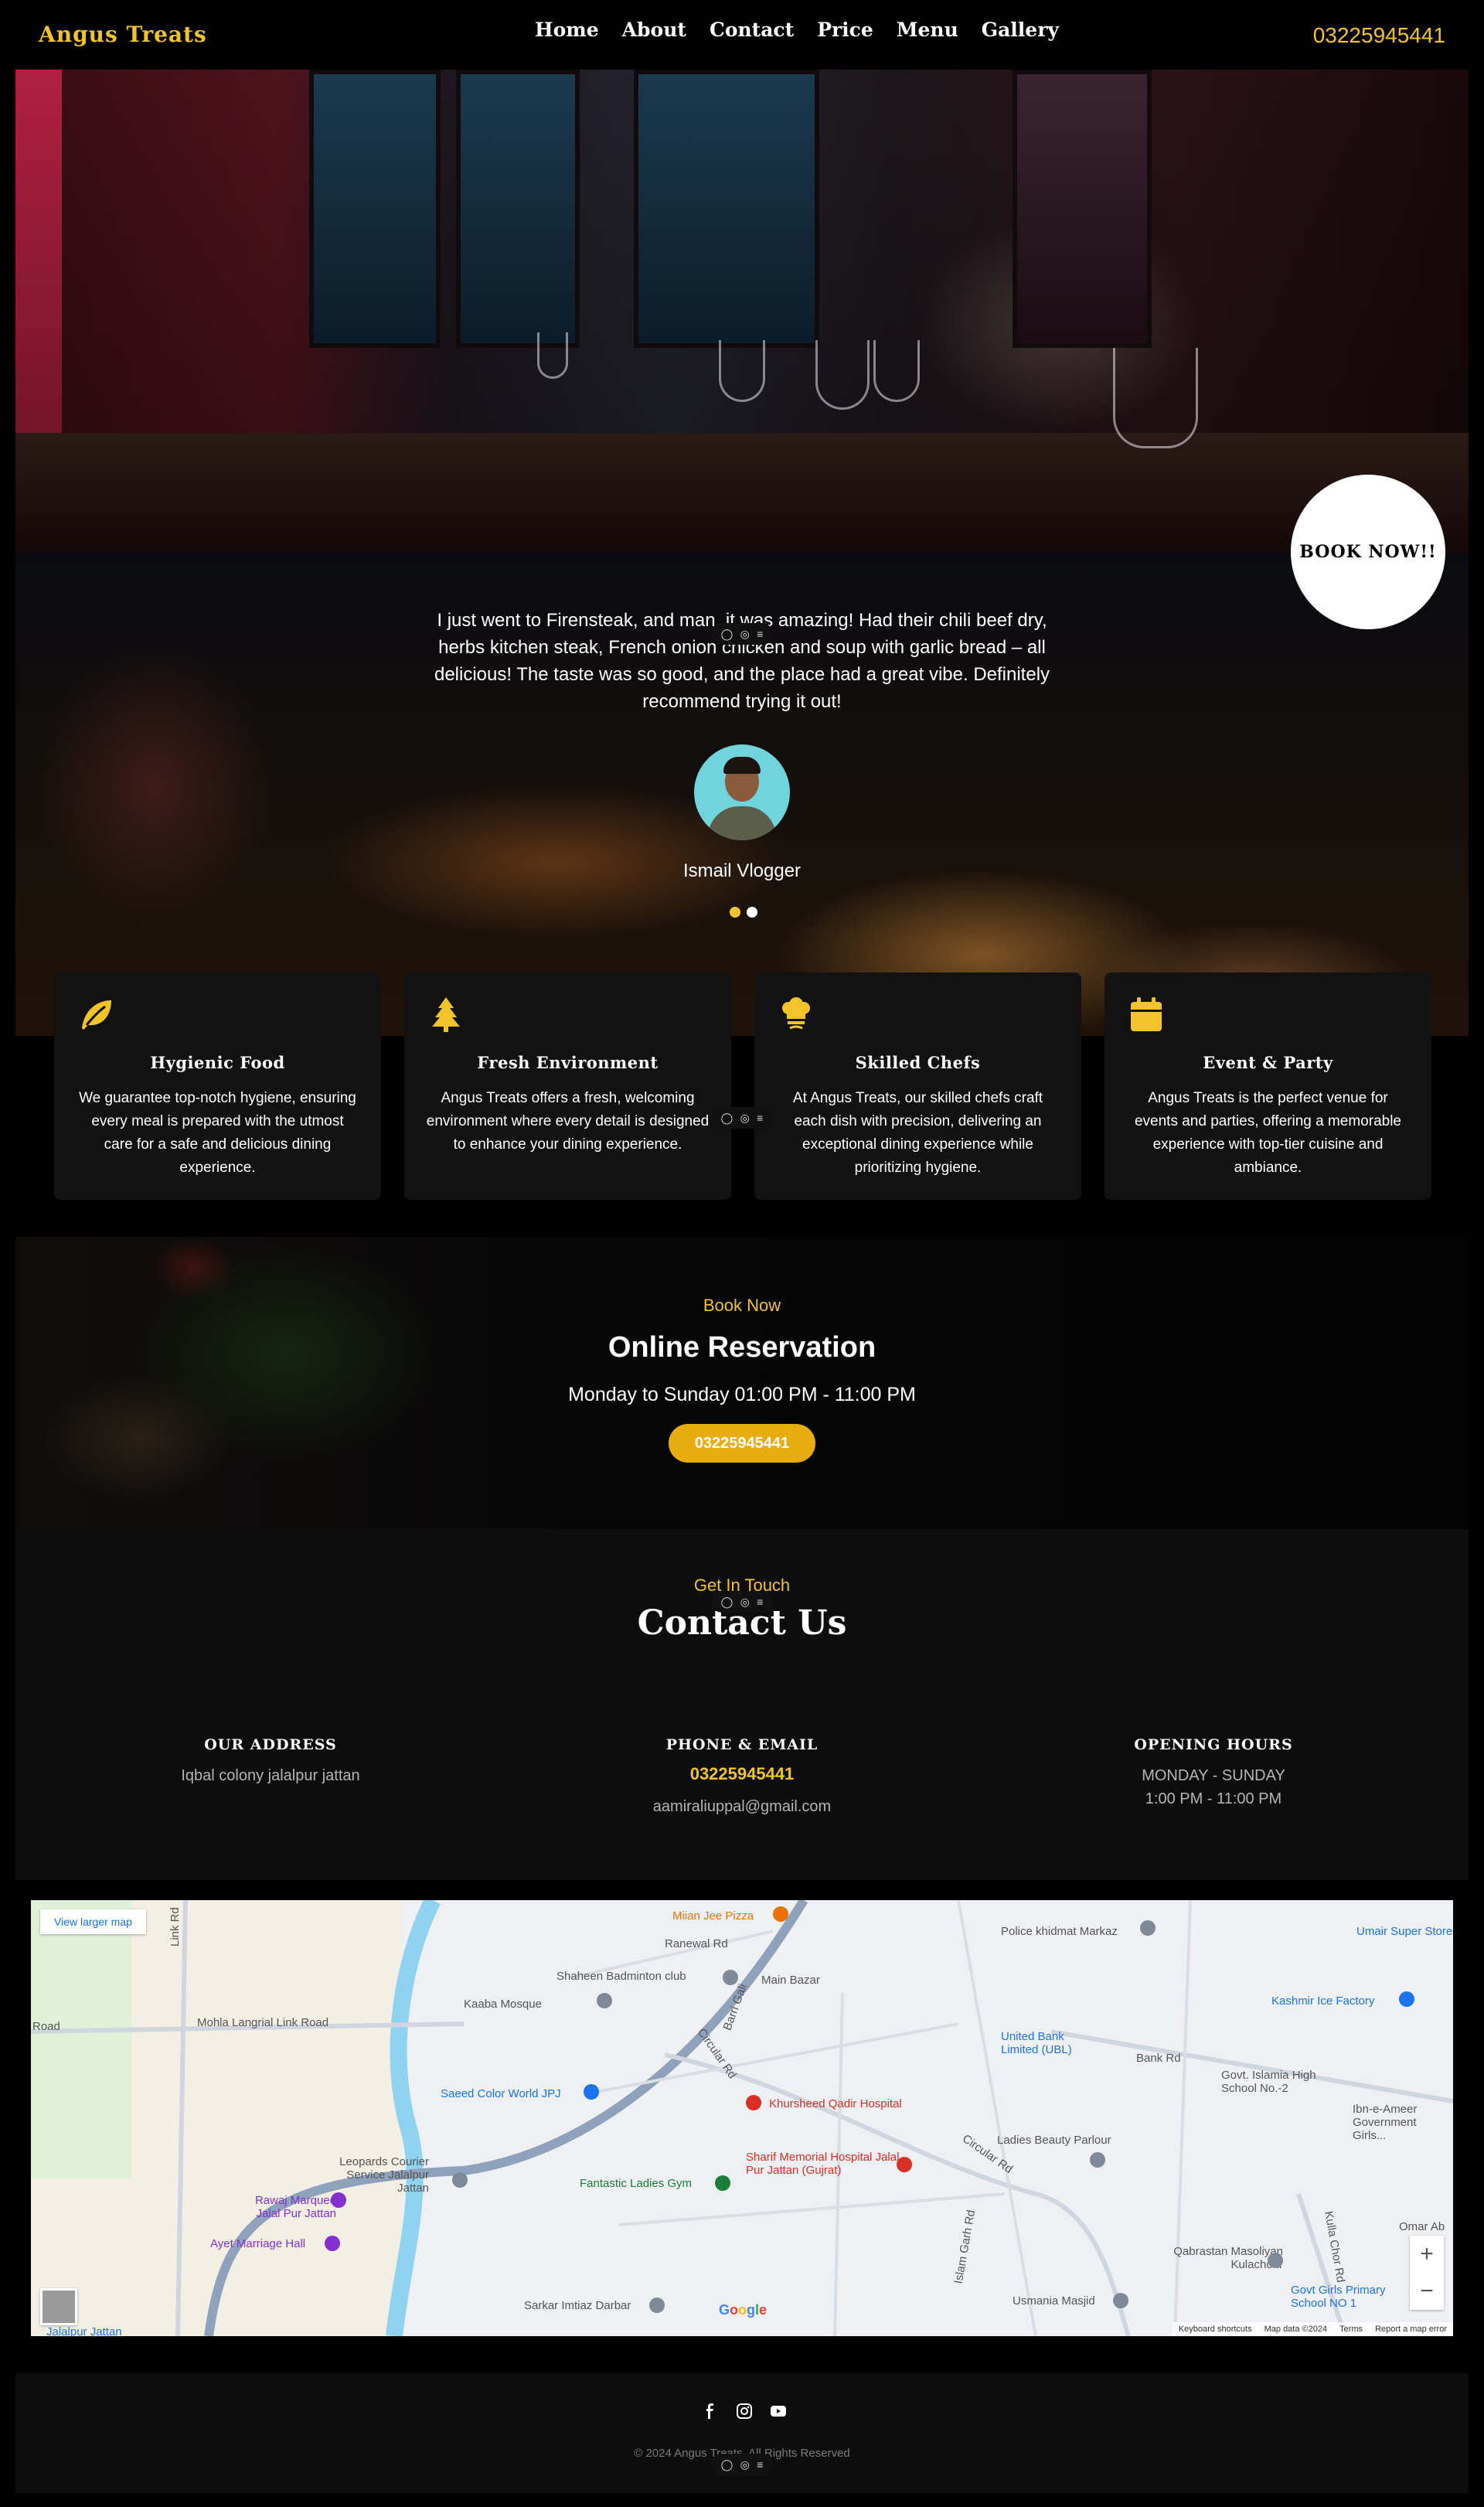 Image resolution: width=1484 pixels, height=2507 pixels. I want to click on facebook-icon, so click(710, 2411).